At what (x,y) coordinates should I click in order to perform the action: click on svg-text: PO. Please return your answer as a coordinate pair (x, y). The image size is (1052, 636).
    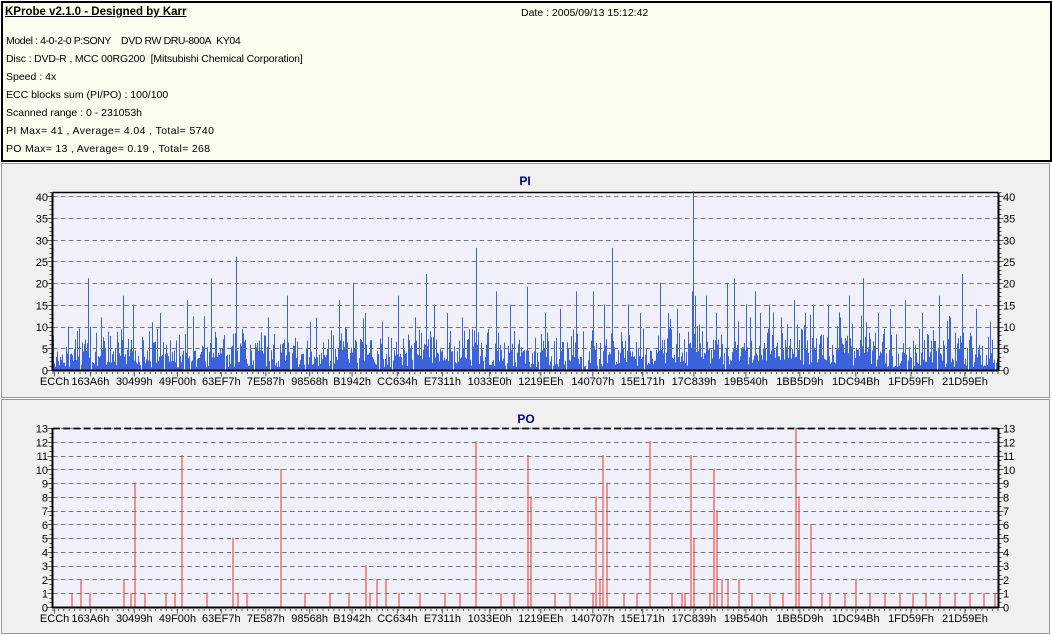
    Looking at the image, I should click on (525, 419).